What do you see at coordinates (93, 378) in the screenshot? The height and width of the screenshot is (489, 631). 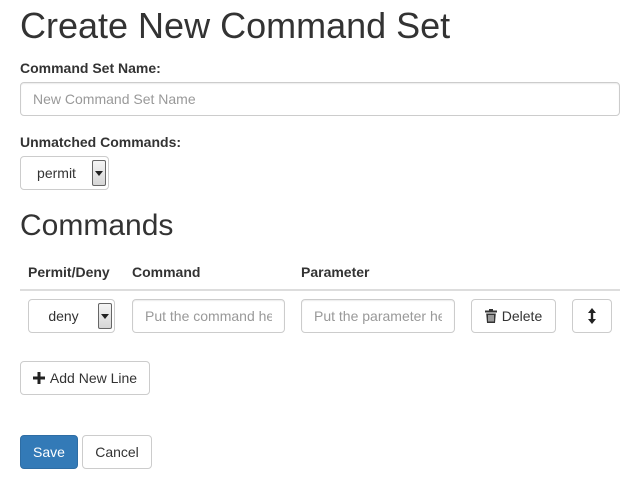 I see `add-new-line-label: Add New Line` at bounding box center [93, 378].